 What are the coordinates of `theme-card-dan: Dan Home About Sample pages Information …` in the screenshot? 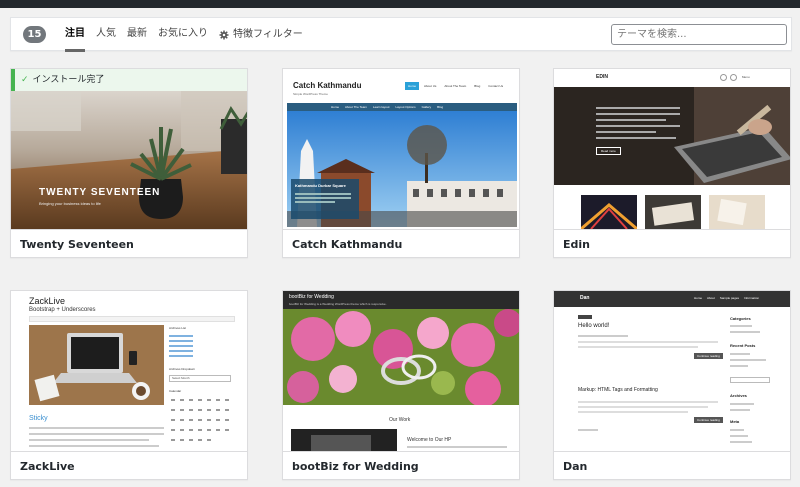 It's located at (672, 385).